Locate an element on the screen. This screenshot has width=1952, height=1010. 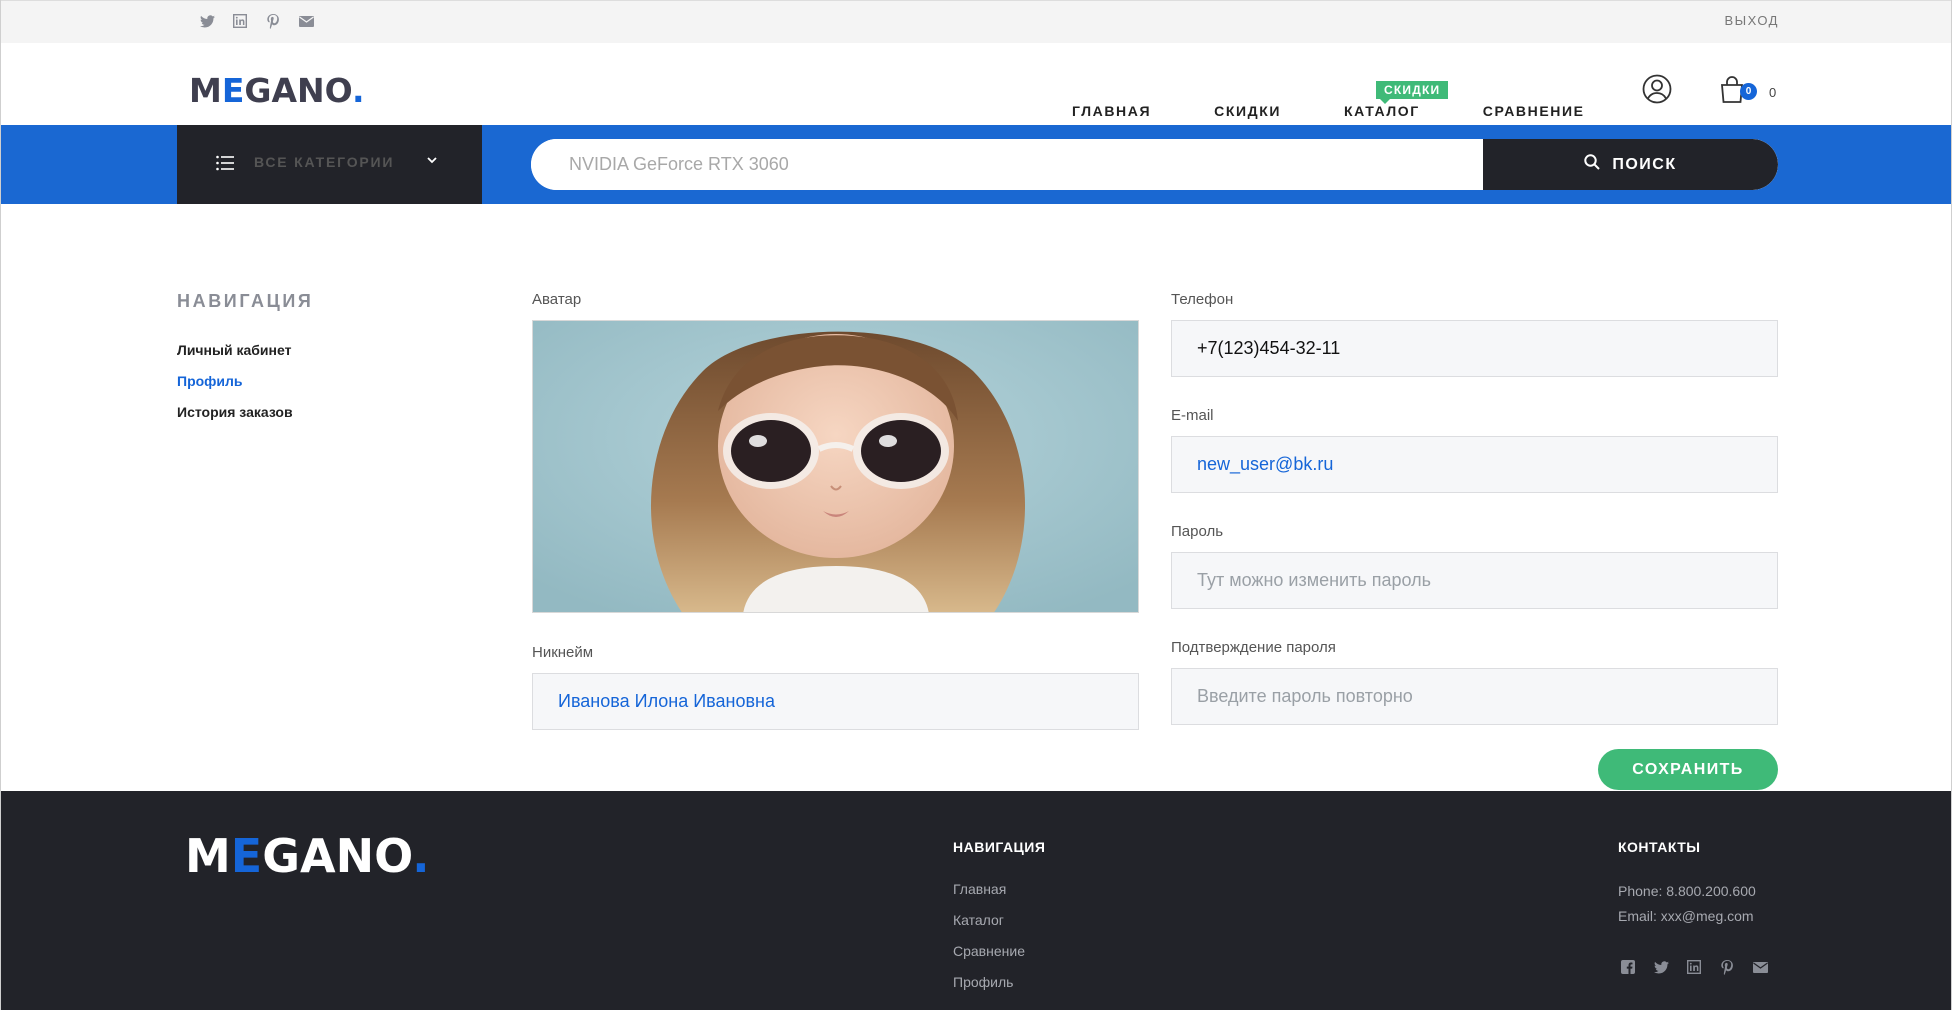
footer-social-links is located at coordinates (1694, 967).